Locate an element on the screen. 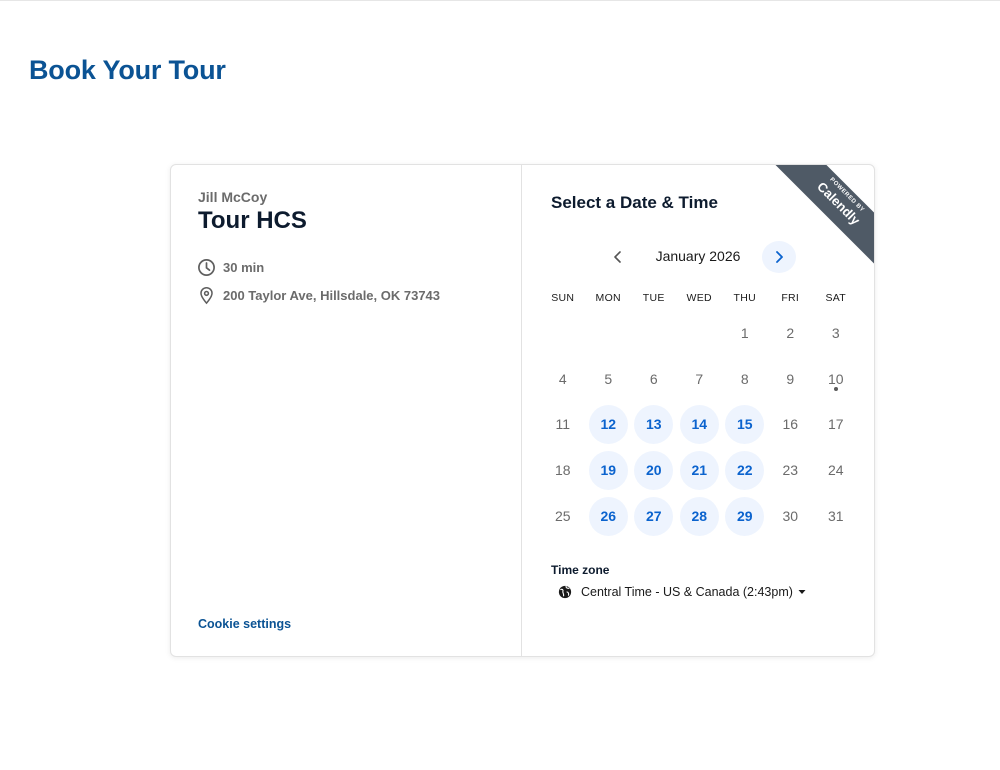 Image resolution: width=1000 pixels, height=770 pixels. calendar-day-number: 17 is located at coordinates (835, 424).